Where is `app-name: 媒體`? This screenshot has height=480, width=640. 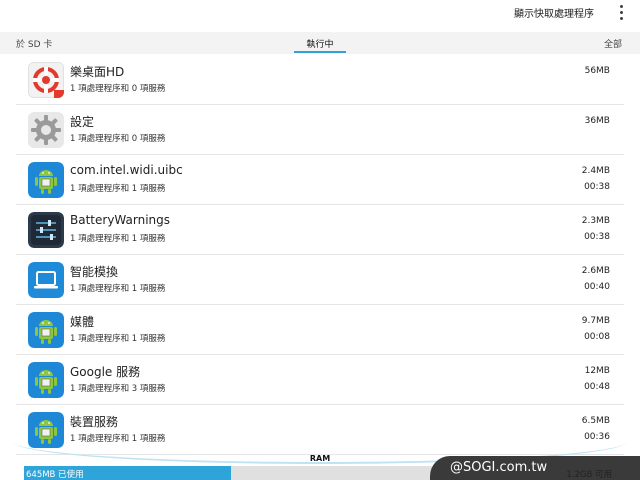
app-name: 媒體 is located at coordinates (82, 322).